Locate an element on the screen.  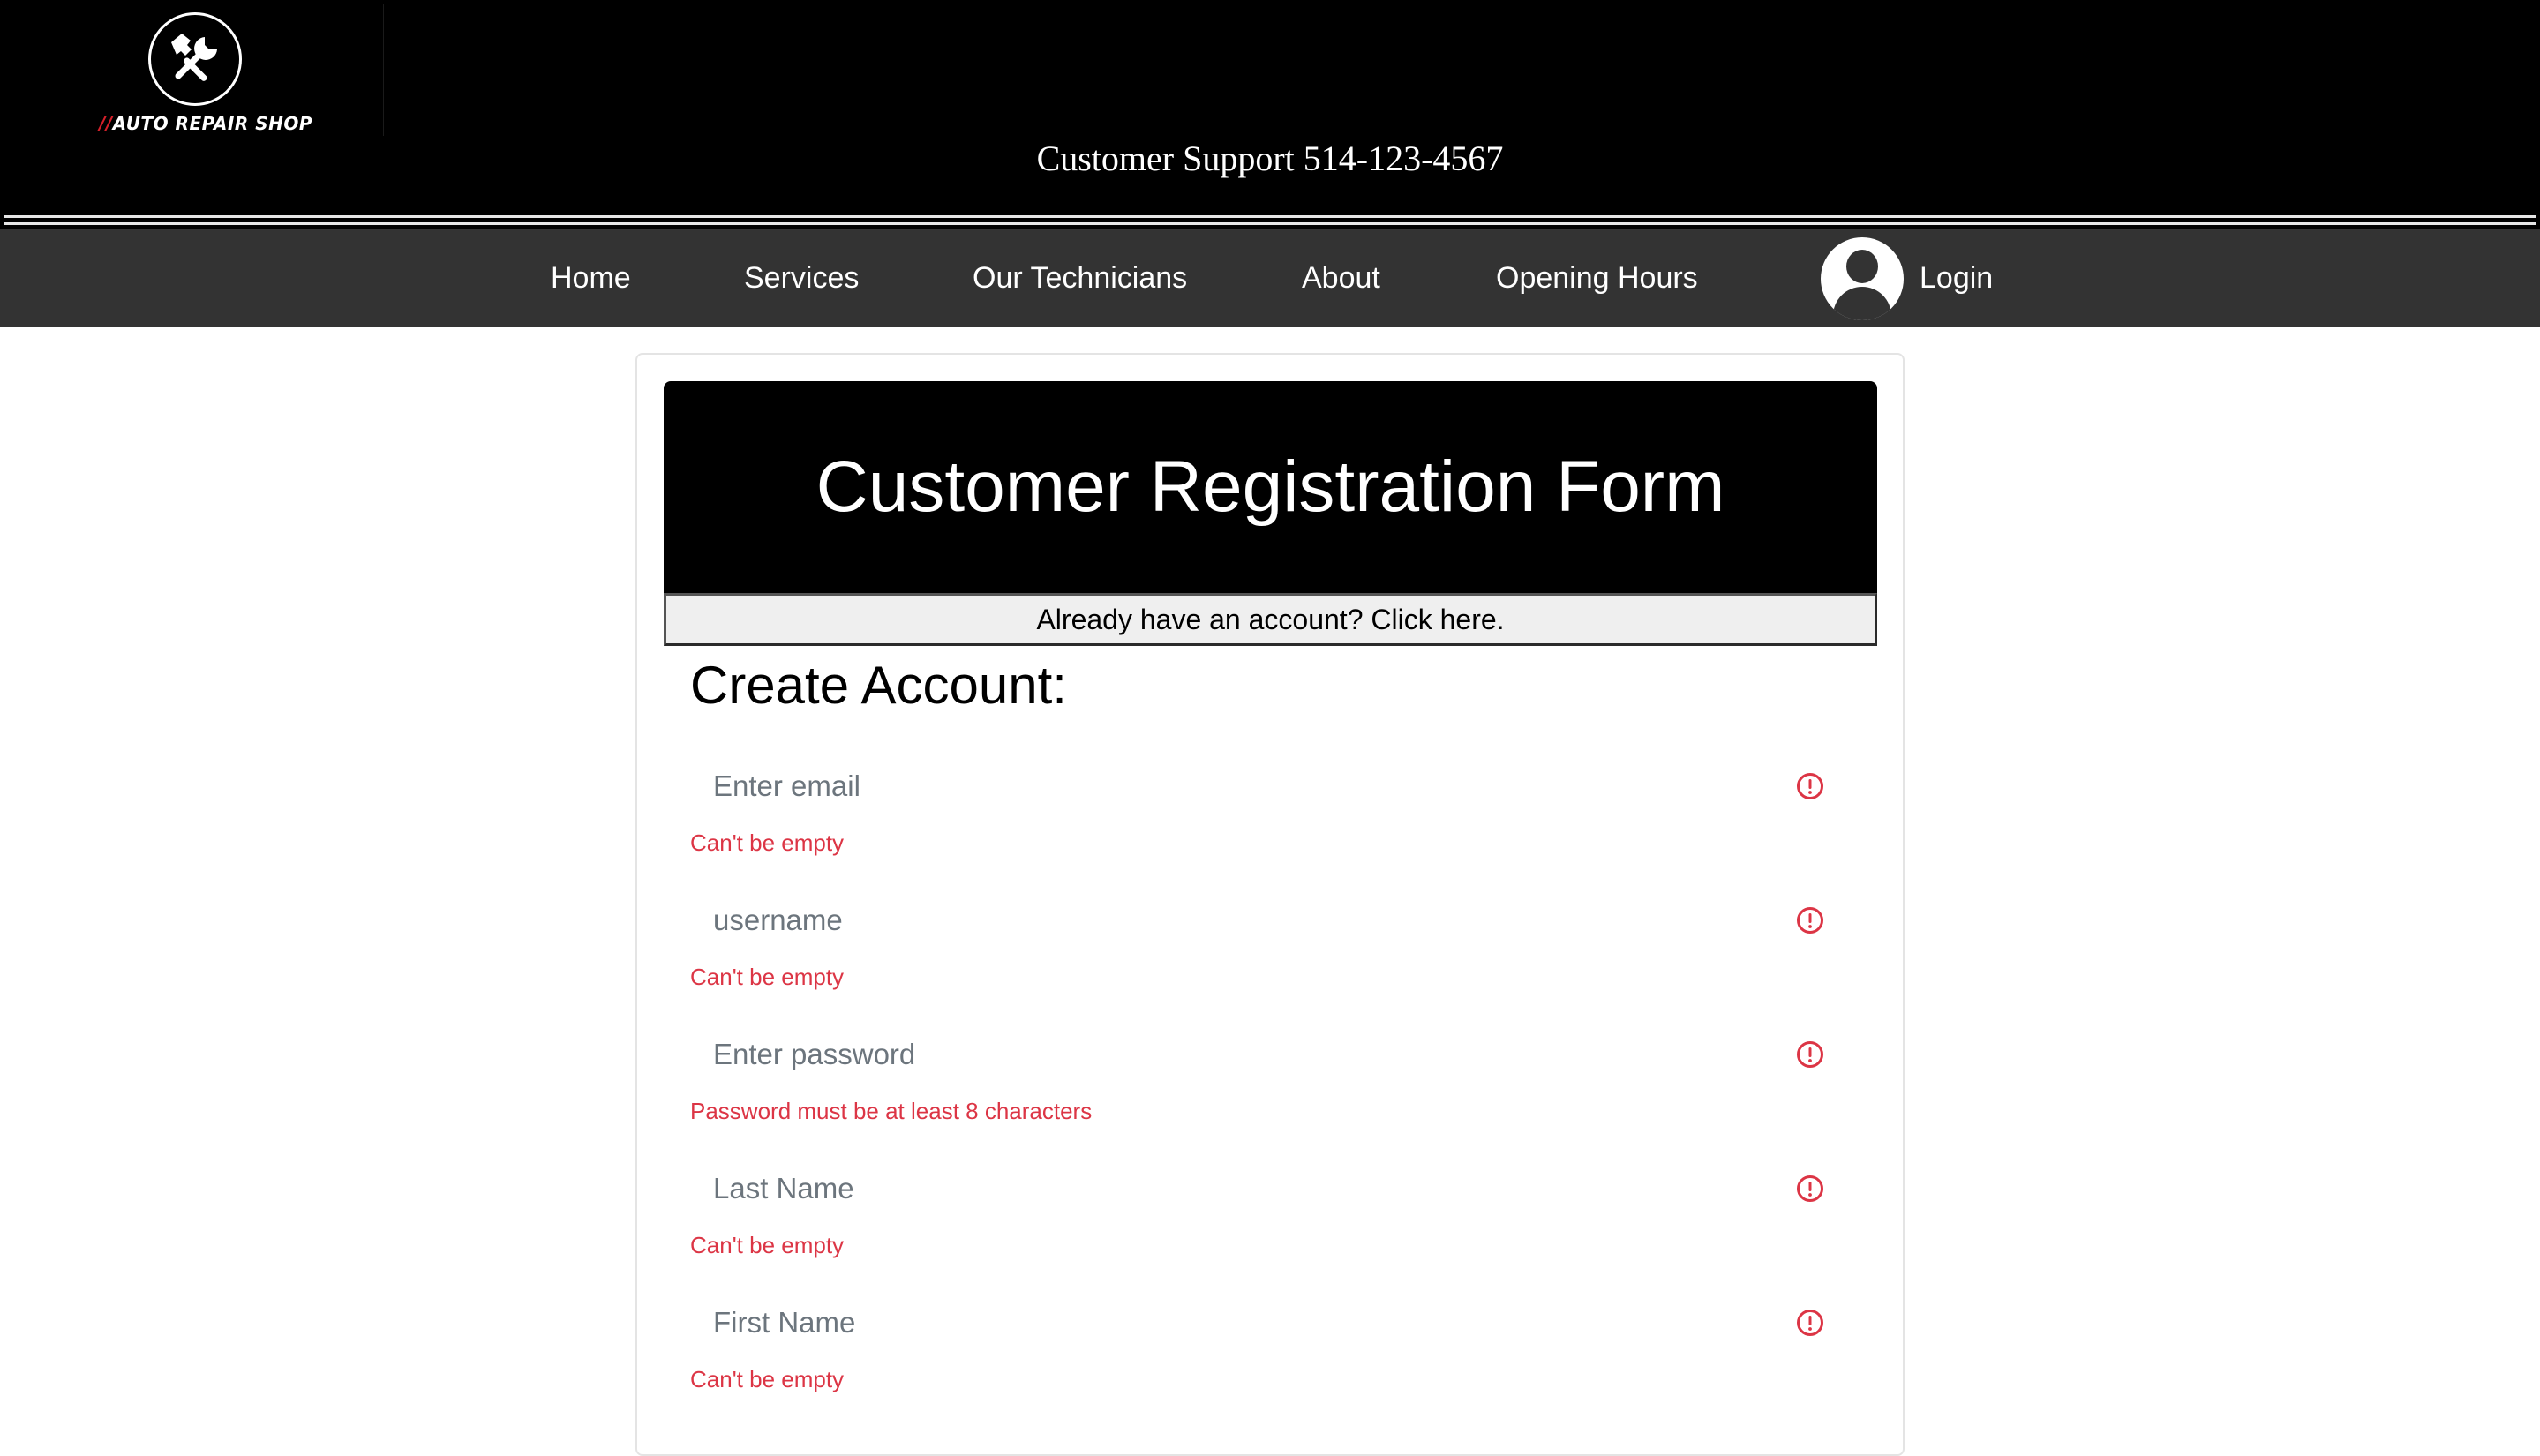
hammer-wrench-icon is located at coordinates (195, 59).